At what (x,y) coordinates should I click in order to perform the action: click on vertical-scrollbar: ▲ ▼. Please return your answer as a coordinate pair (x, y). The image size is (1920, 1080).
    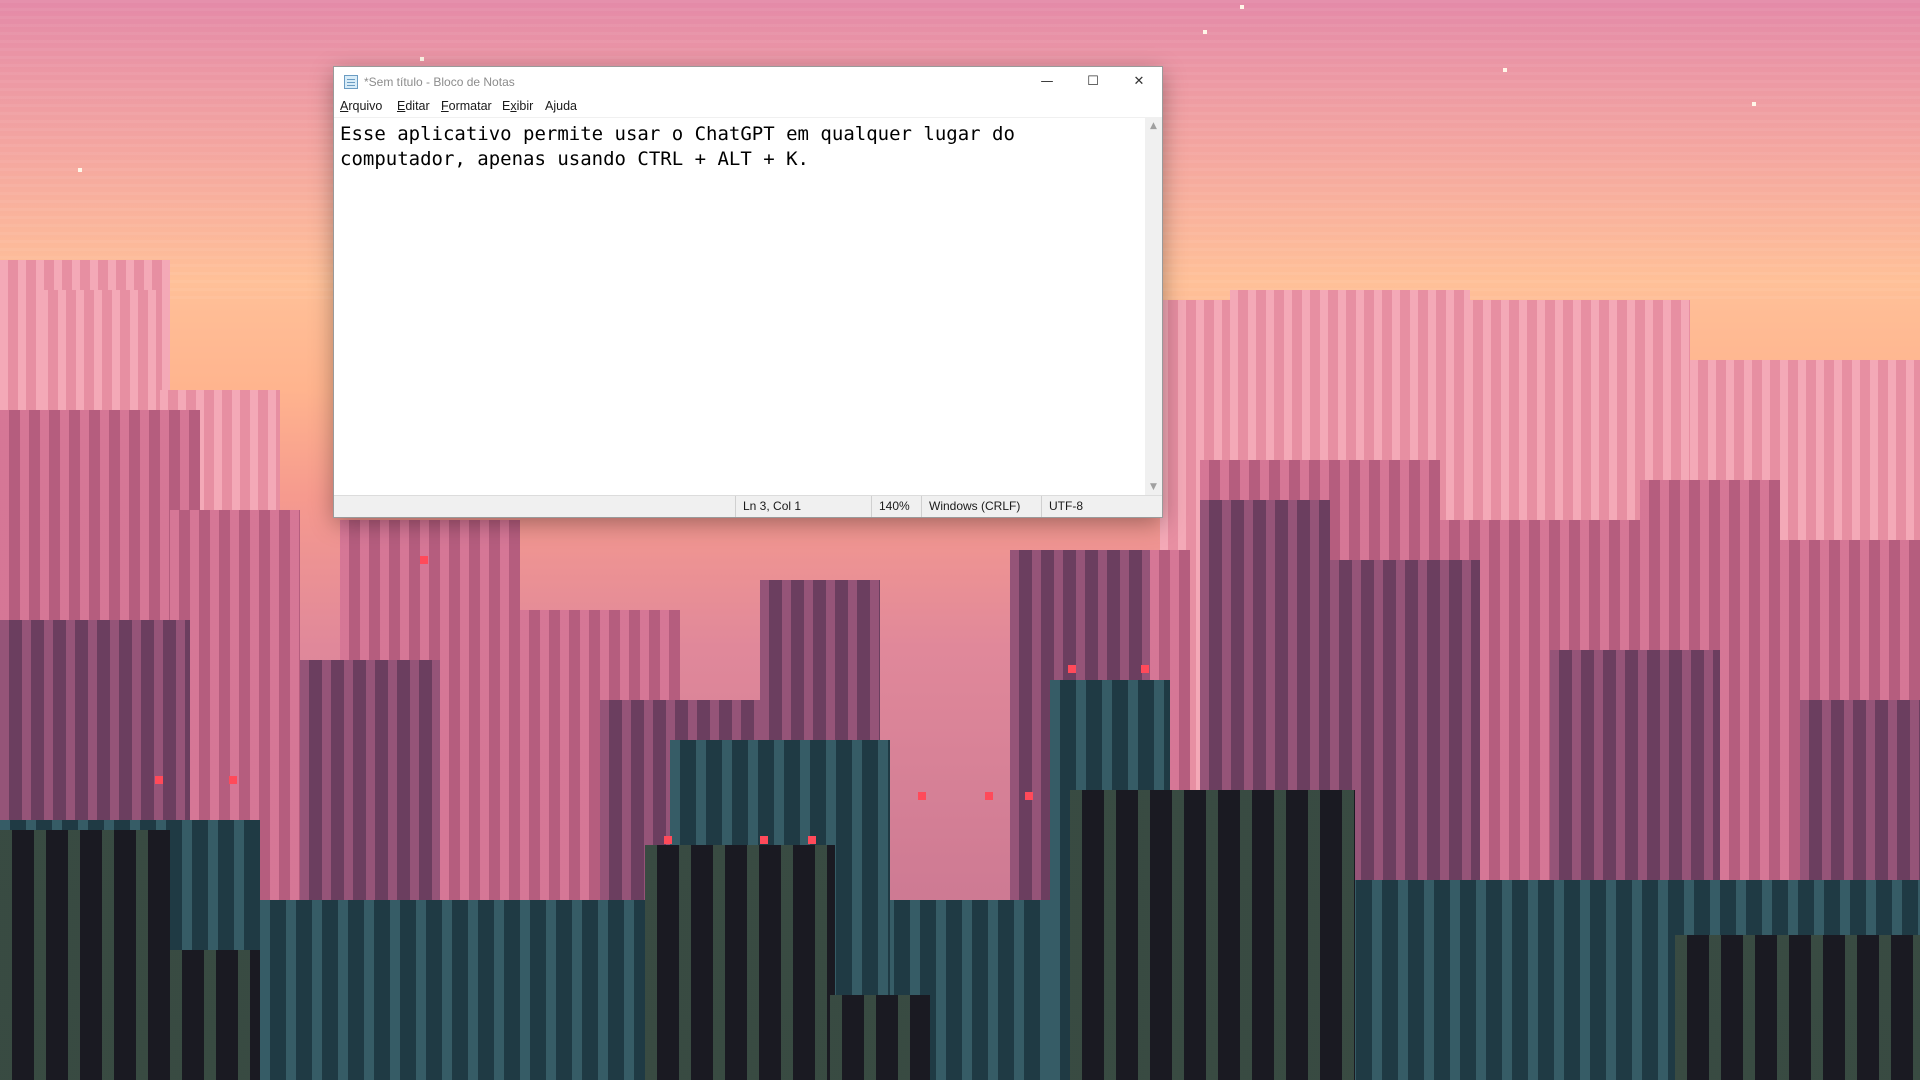
    Looking at the image, I should click on (1153, 307).